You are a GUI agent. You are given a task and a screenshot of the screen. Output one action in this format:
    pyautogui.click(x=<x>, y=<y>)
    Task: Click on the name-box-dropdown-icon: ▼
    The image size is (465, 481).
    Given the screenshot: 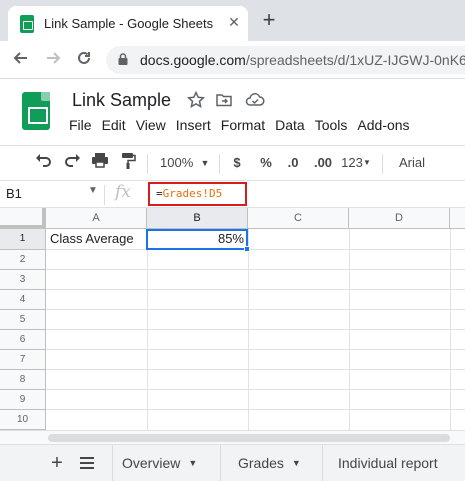 What is the action you would take?
    pyautogui.click(x=93, y=190)
    